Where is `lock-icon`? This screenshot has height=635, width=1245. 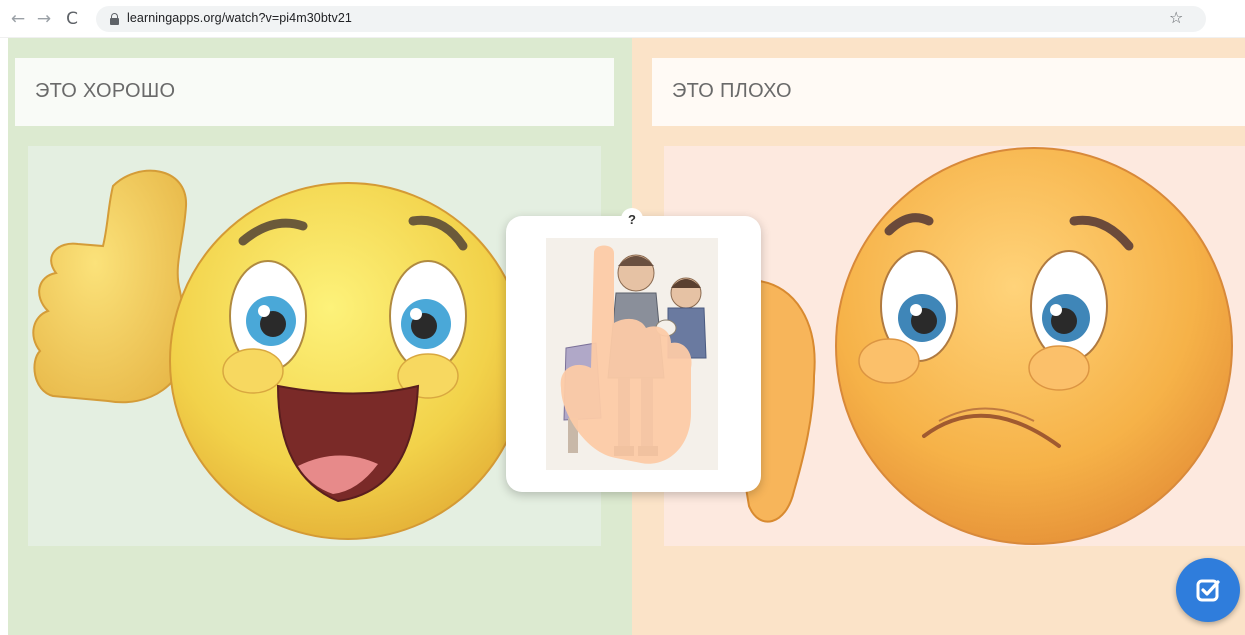
lock-icon is located at coordinates (114, 19).